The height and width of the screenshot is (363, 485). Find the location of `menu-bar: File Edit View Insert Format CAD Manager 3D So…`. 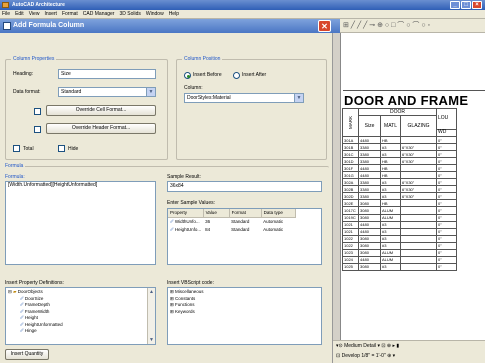

menu-bar: File Edit View Insert Format CAD Manager 3D So… is located at coordinates (242, 14).